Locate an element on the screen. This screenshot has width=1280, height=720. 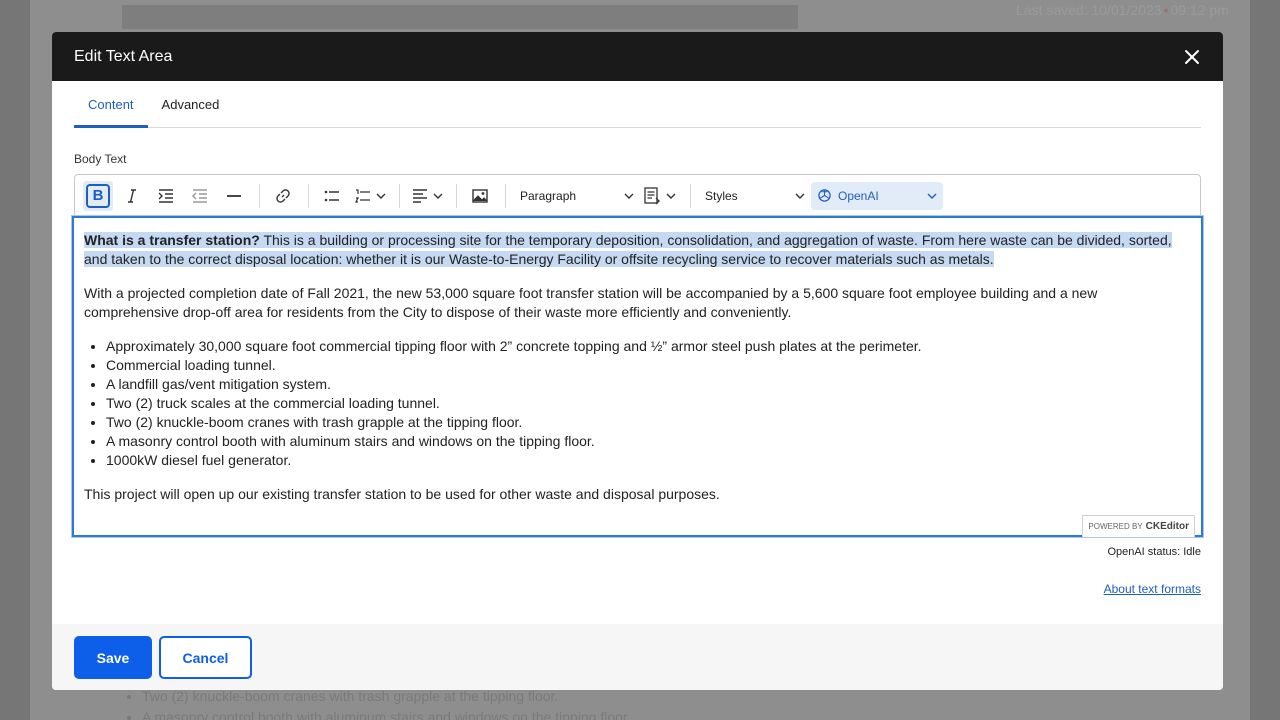
last-saved-time: 09:12 pm is located at coordinates (1199, 10).